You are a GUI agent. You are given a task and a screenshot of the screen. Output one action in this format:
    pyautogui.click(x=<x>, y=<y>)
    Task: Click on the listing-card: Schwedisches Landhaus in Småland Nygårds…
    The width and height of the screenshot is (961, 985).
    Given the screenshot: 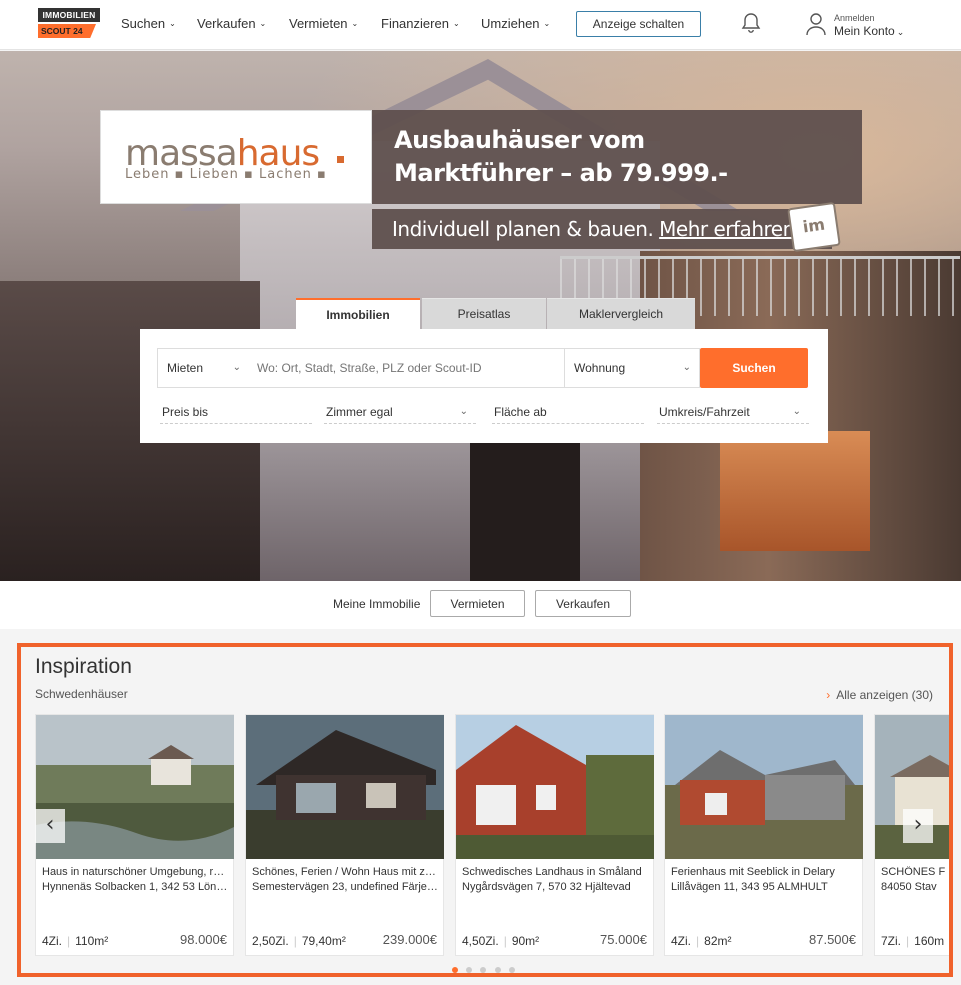 What is the action you would take?
    pyautogui.click(x=554, y=835)
    